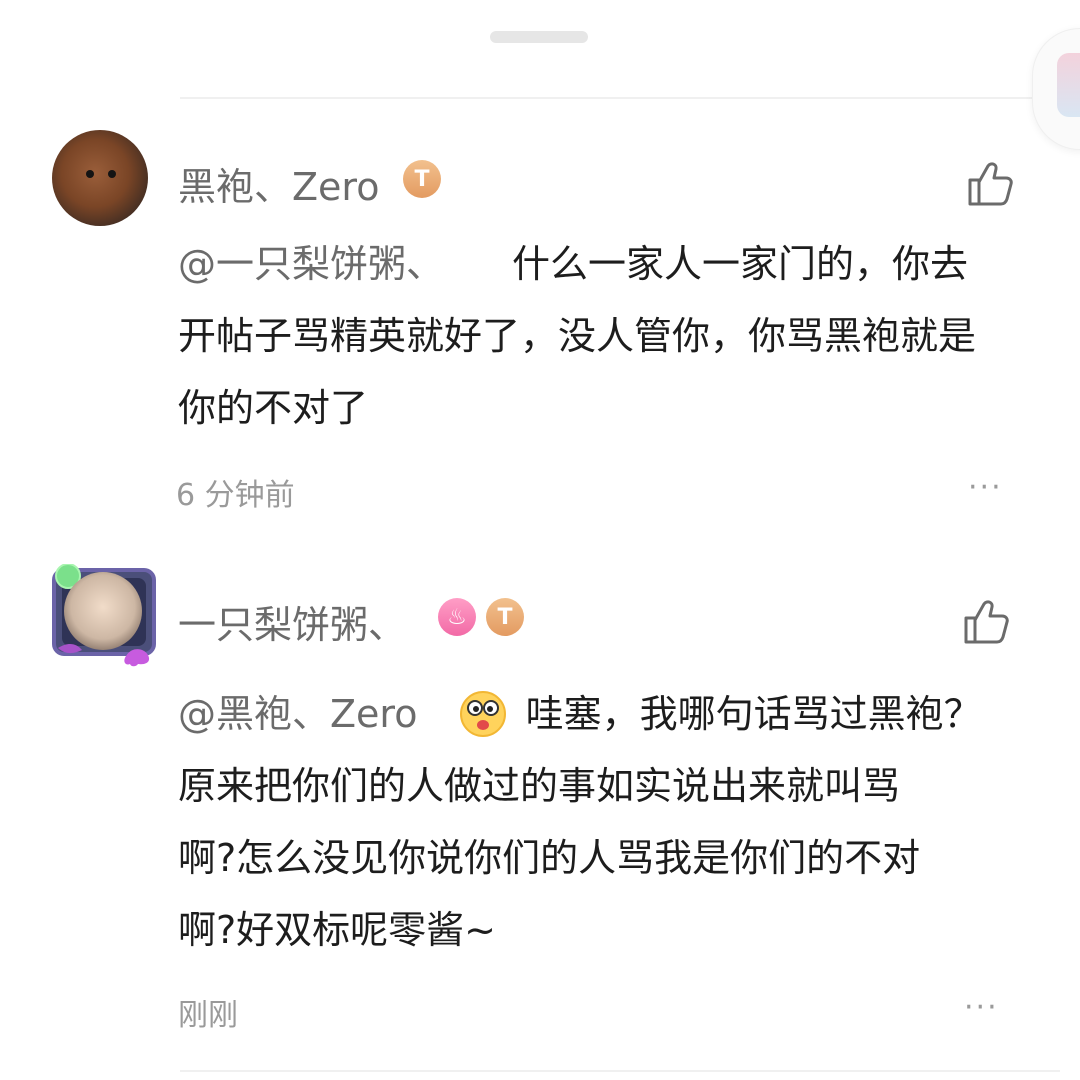  What do you see at coordinates (235, 495) in the screenshot?
I see `timestamp: 6 分钟前` at bounding box center [235, 495].